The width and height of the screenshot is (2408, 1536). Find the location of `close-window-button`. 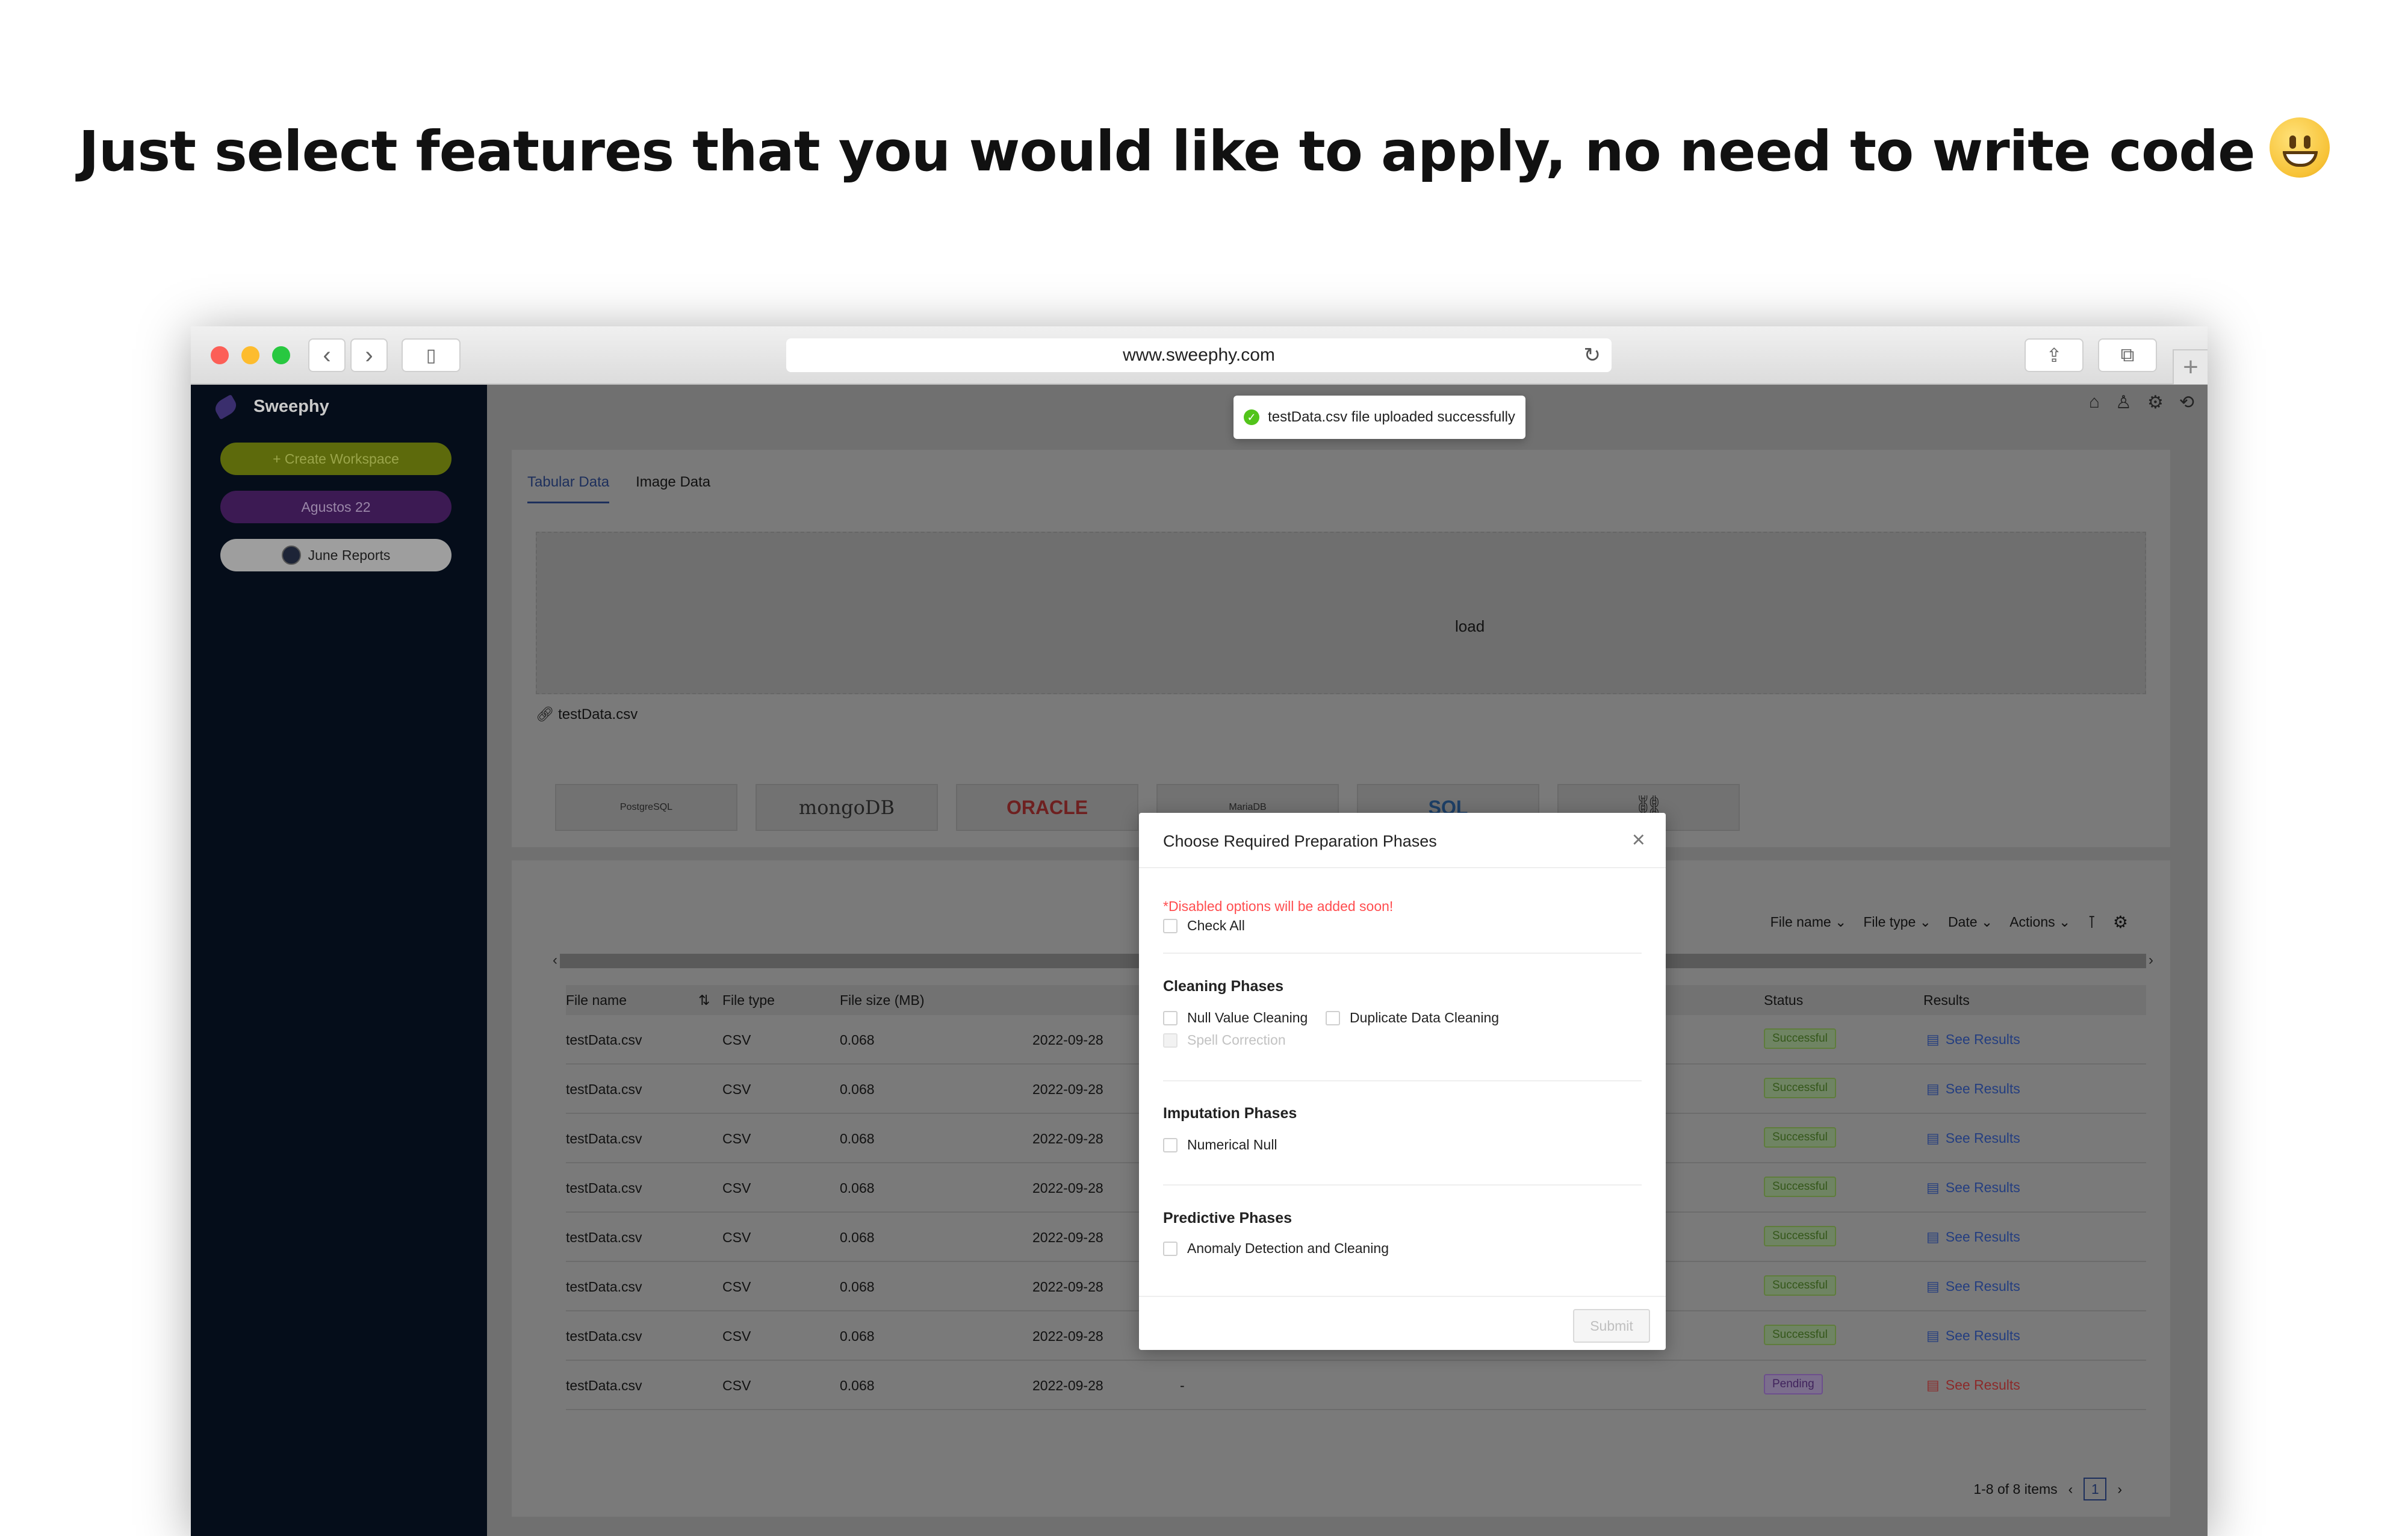

close-window-button is located at coordinates (220, 355).